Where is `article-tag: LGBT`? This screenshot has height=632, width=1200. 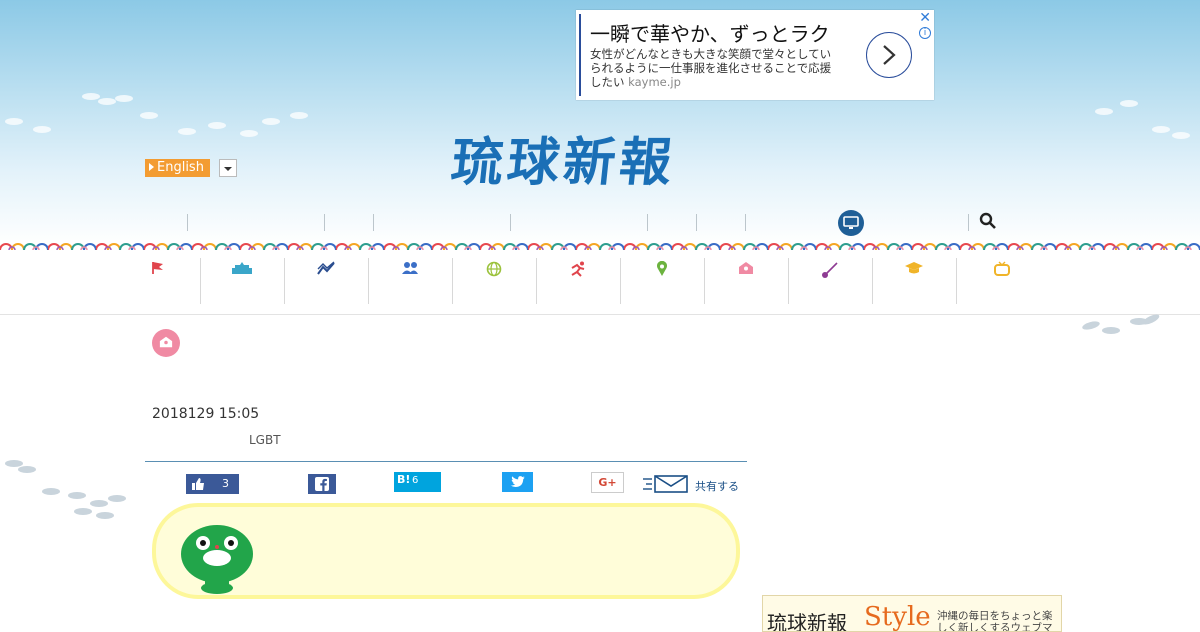
article-tag: LGBT is located at coordinates (265, 440).